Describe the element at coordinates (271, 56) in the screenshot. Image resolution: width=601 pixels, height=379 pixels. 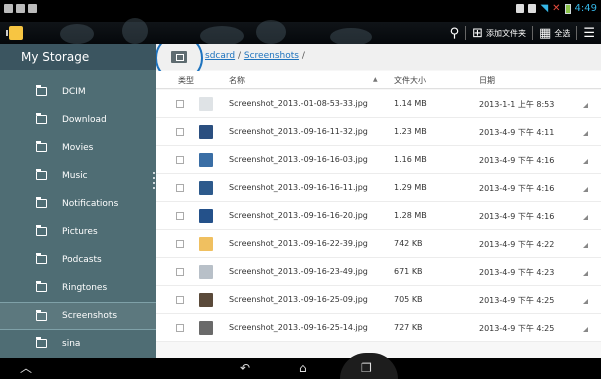
I see `breadcrumb-screenshots: Screenshots` at that location.